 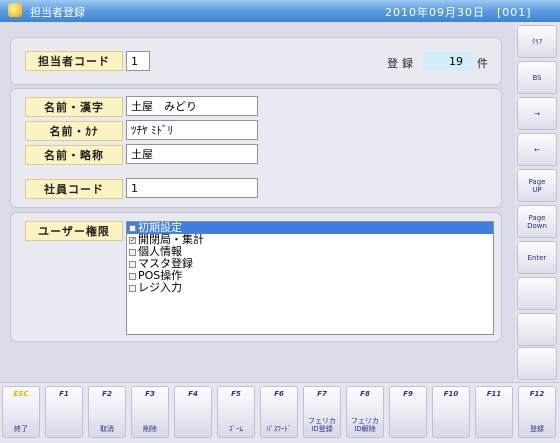 What do you see at coordinates (192, 154) in the screenshot?
I see `short-name-field: 土屋` at bounding box center [192, 154].